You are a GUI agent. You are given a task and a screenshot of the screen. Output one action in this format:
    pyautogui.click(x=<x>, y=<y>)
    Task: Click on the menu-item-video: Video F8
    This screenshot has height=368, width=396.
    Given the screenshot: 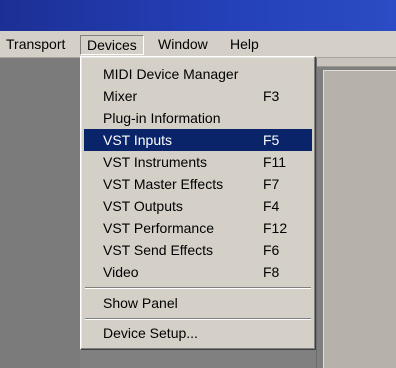 What is the action you would take?
    pyautogui.click(x=198, y=272)
    